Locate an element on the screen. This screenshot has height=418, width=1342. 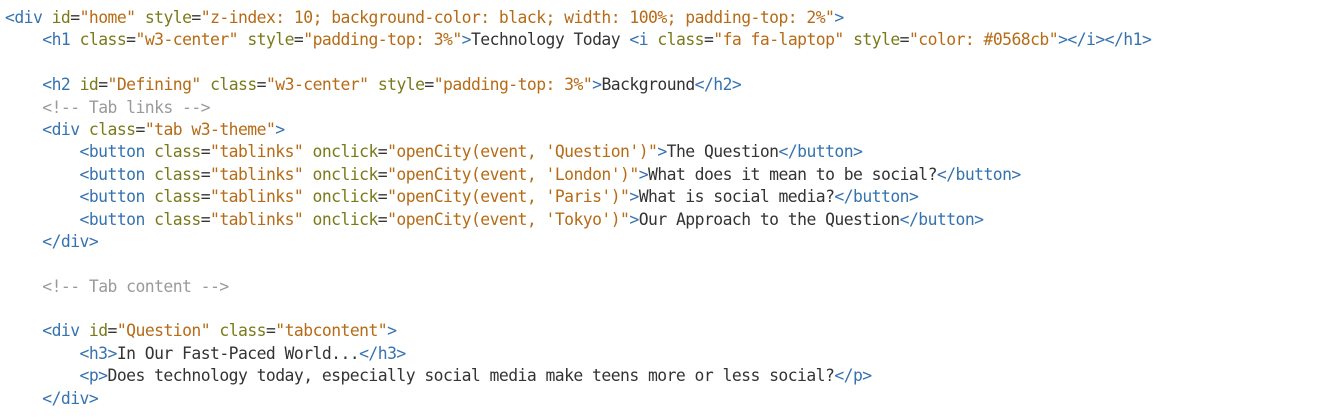
string-token: "openCity(event, 'Question')" is located at coordinates (522, 152).